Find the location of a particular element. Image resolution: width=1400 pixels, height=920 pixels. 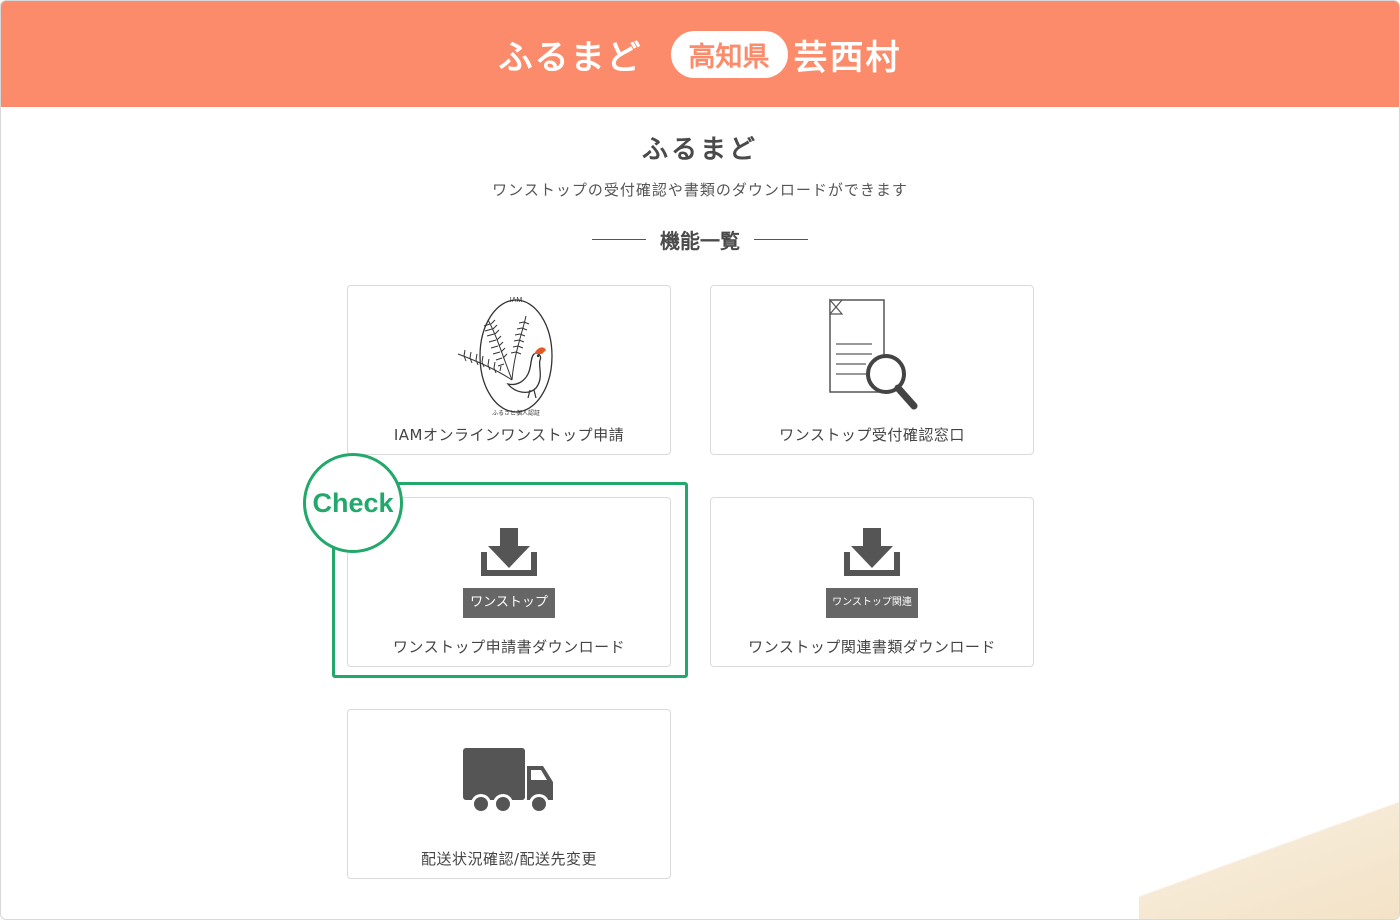

onestop-related-tag: ワンストップ関連 is located at coordinates (872, 603).